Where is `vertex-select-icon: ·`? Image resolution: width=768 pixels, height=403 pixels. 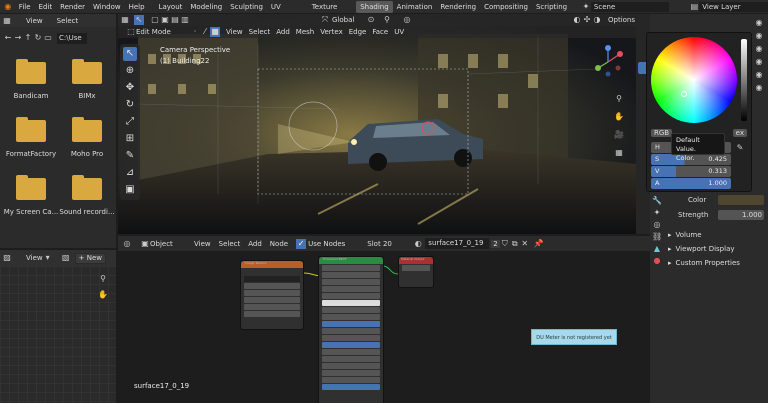 vertex-select-icon: · is located at coordinates (195, 32).